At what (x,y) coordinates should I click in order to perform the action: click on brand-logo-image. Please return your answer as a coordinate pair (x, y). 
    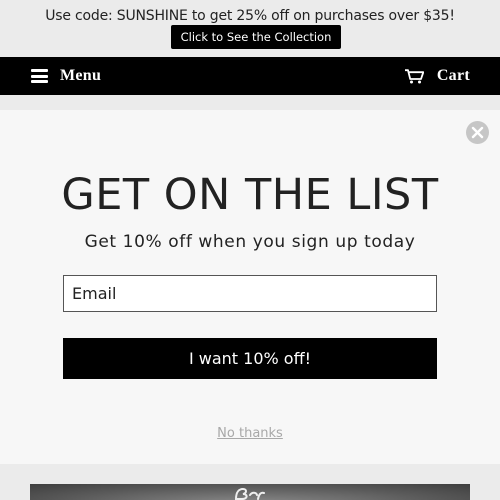
    Looking at the image, I should click on (249, 493).